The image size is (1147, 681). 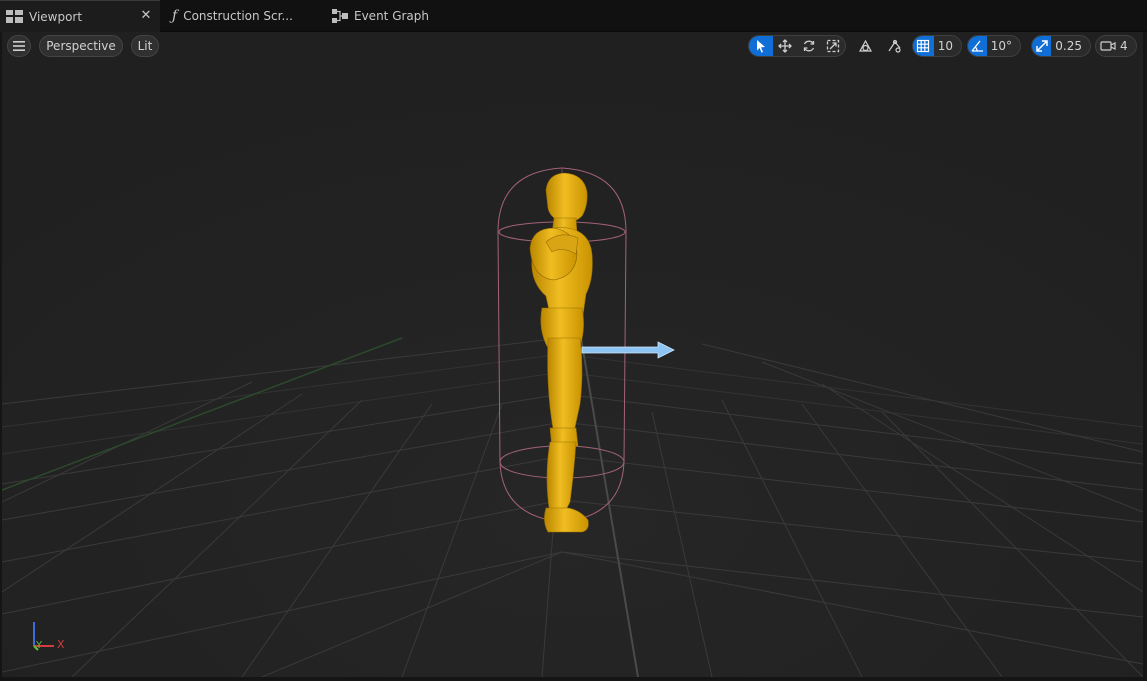 What do you see at coordinates (39, 645) in the screenshot?
I see `axis-y-label: Y` at bounding box center [39, 645].